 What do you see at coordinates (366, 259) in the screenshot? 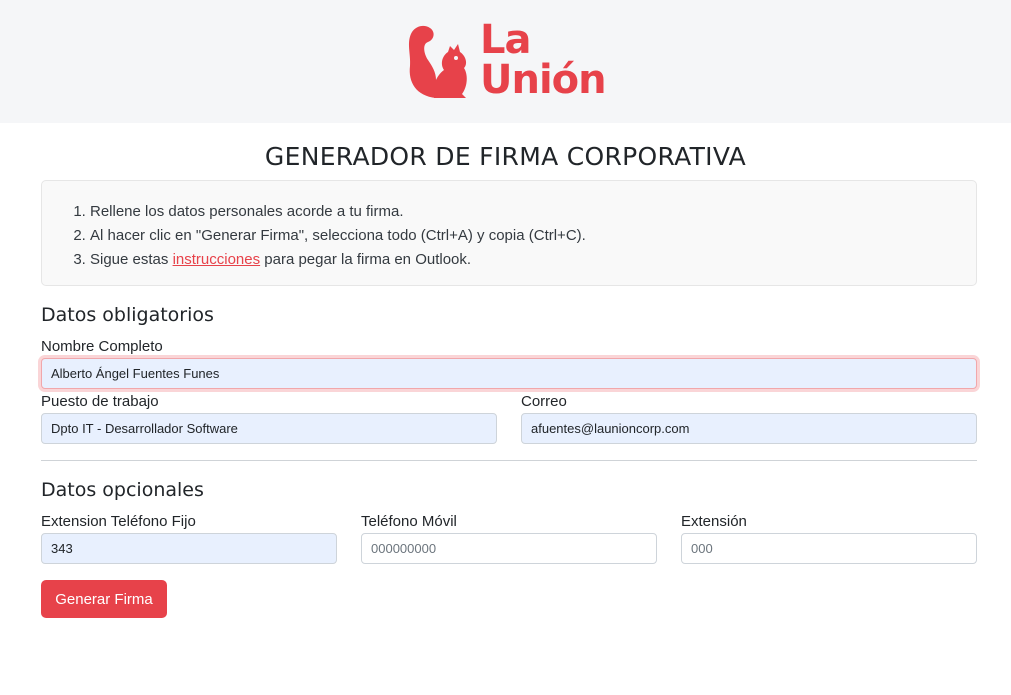
I see `instruction-step-3-after: para pegar la firma en Outlook.` at bounding box center [366, 259].